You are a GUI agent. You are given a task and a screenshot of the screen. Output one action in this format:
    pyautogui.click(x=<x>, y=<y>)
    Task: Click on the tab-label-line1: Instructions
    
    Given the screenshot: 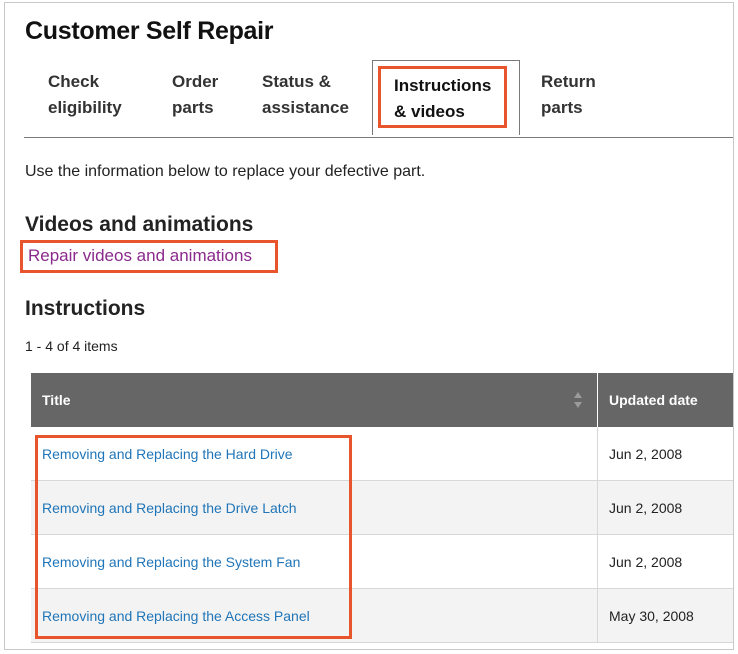 What is the action you would take?
    pyautogui.click(x=443, y=85)
    